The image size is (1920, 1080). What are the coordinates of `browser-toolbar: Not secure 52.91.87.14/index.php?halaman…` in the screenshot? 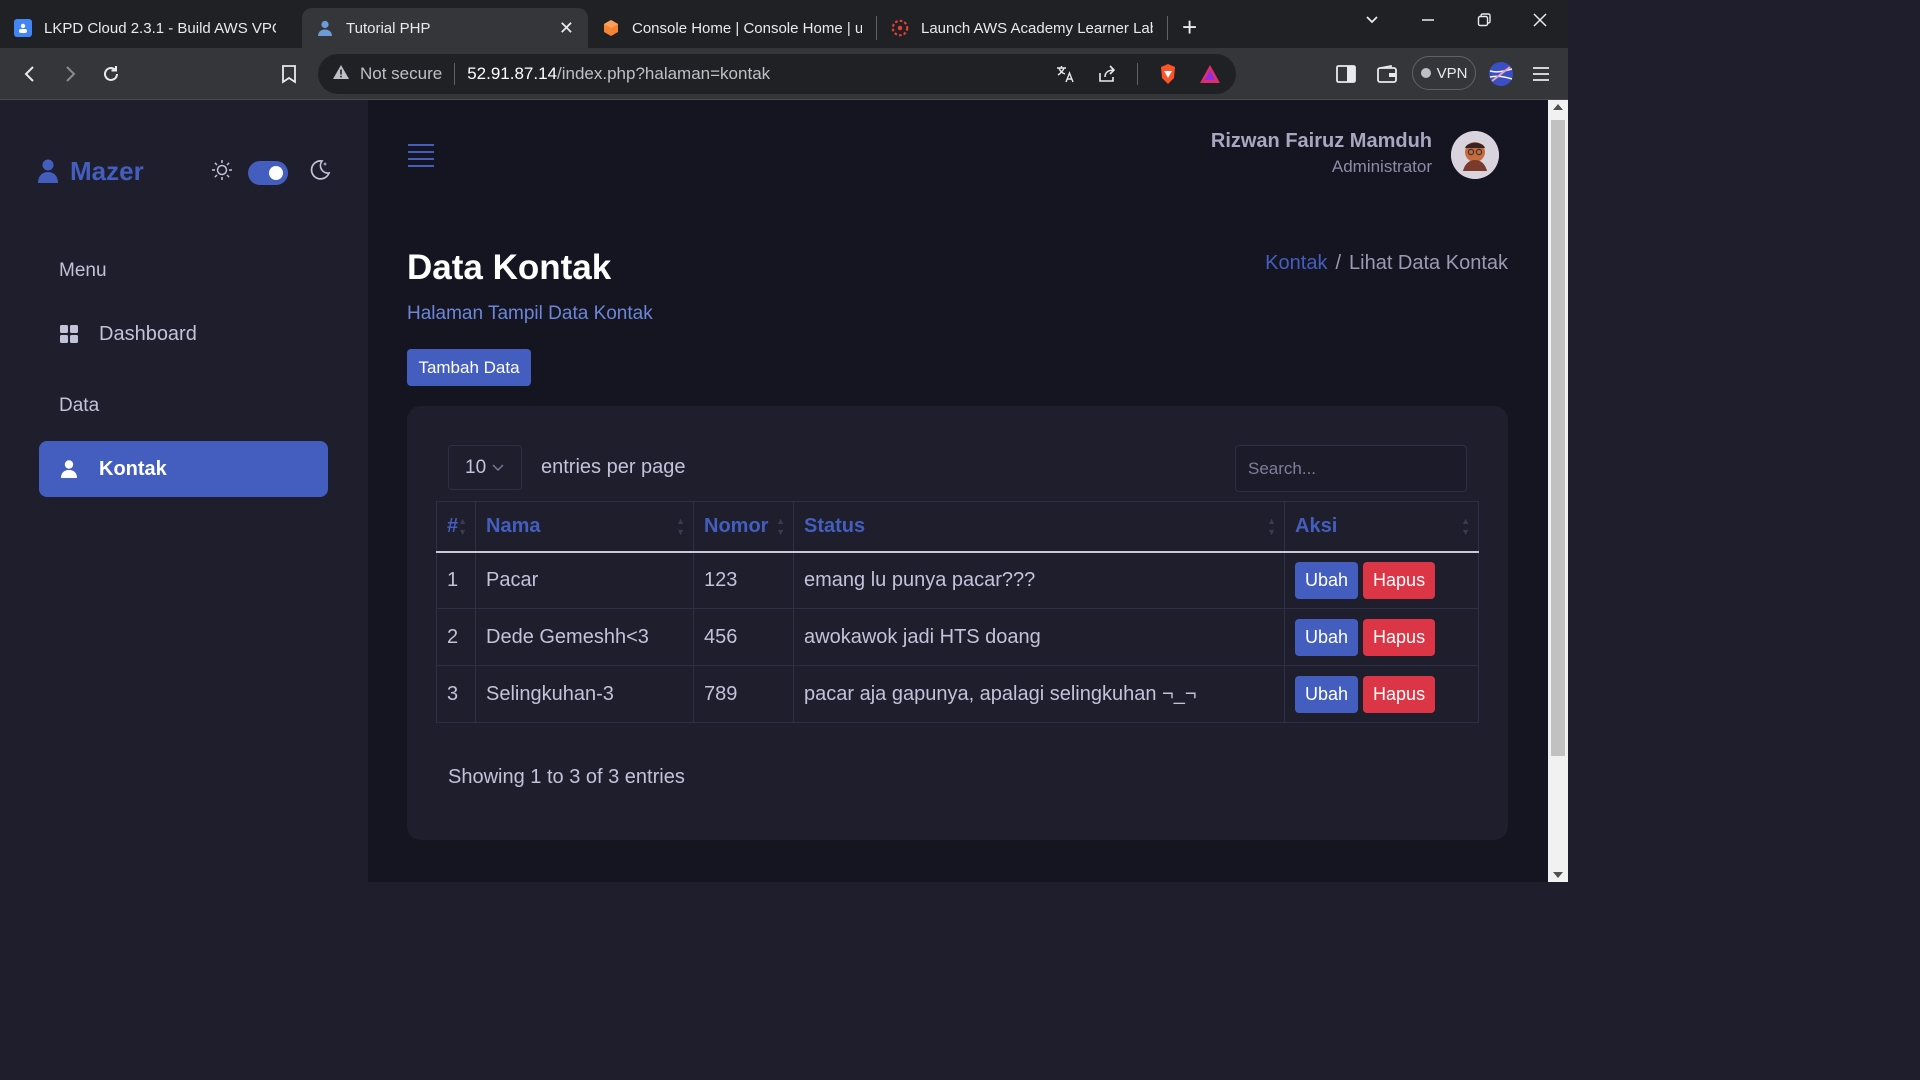 It's located at (784, 74).